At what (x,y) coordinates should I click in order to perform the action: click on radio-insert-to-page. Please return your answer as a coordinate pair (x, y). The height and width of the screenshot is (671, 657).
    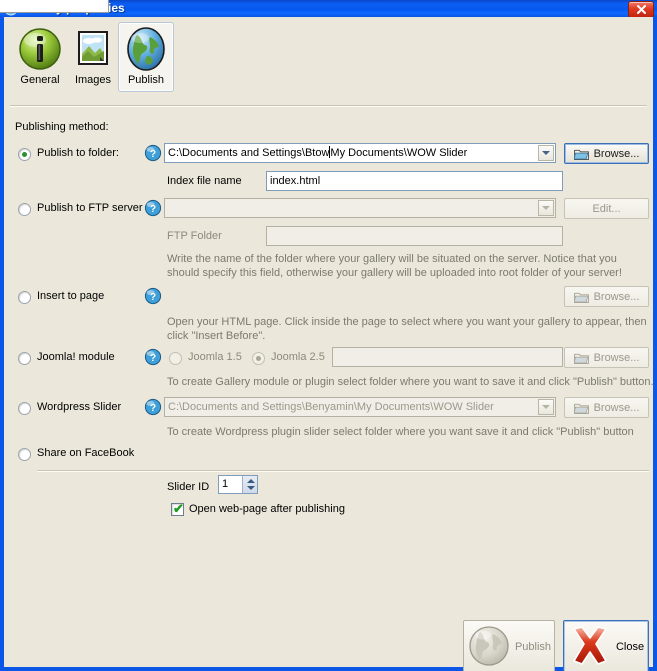
    Looking at the image, I should click on (24, 297).